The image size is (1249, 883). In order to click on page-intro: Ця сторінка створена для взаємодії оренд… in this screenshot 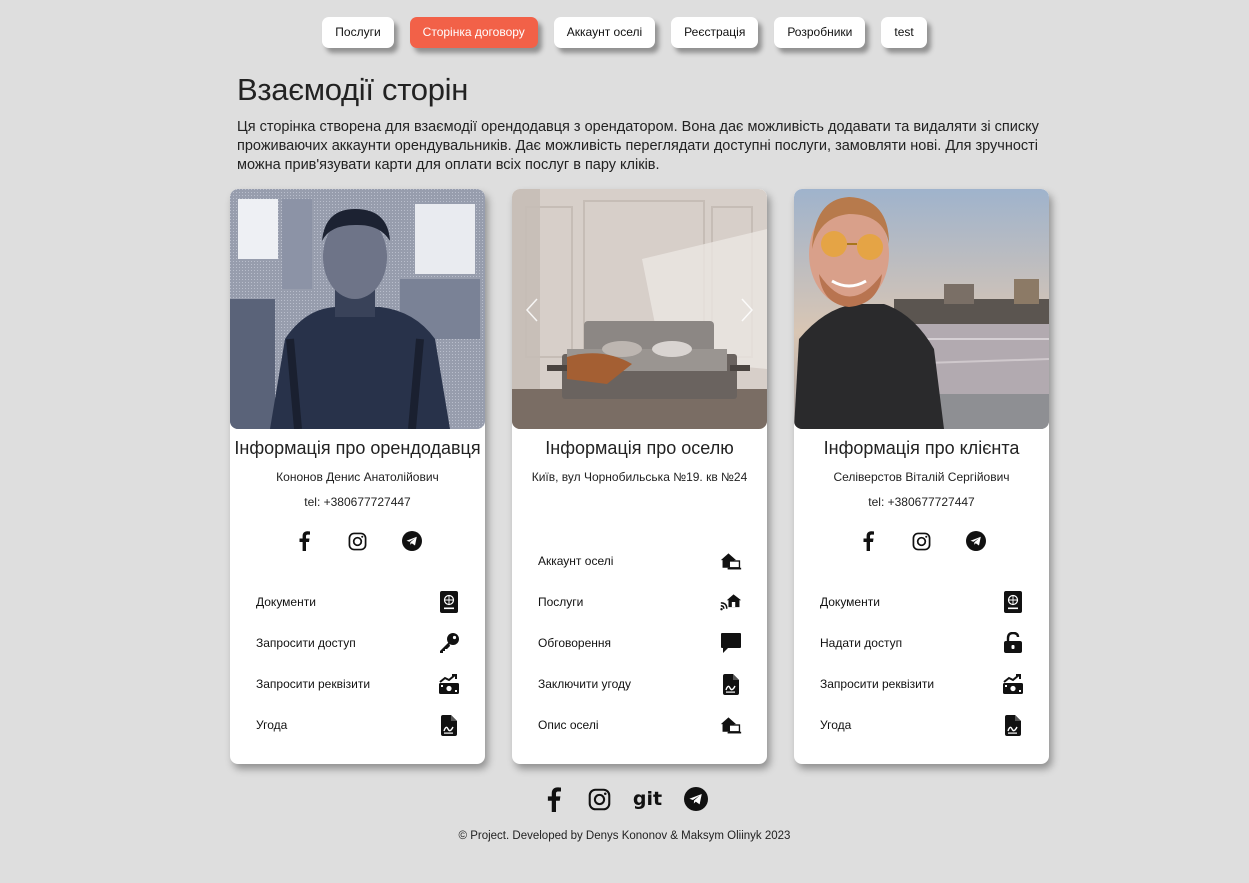, I will do `click(638, 146)`.